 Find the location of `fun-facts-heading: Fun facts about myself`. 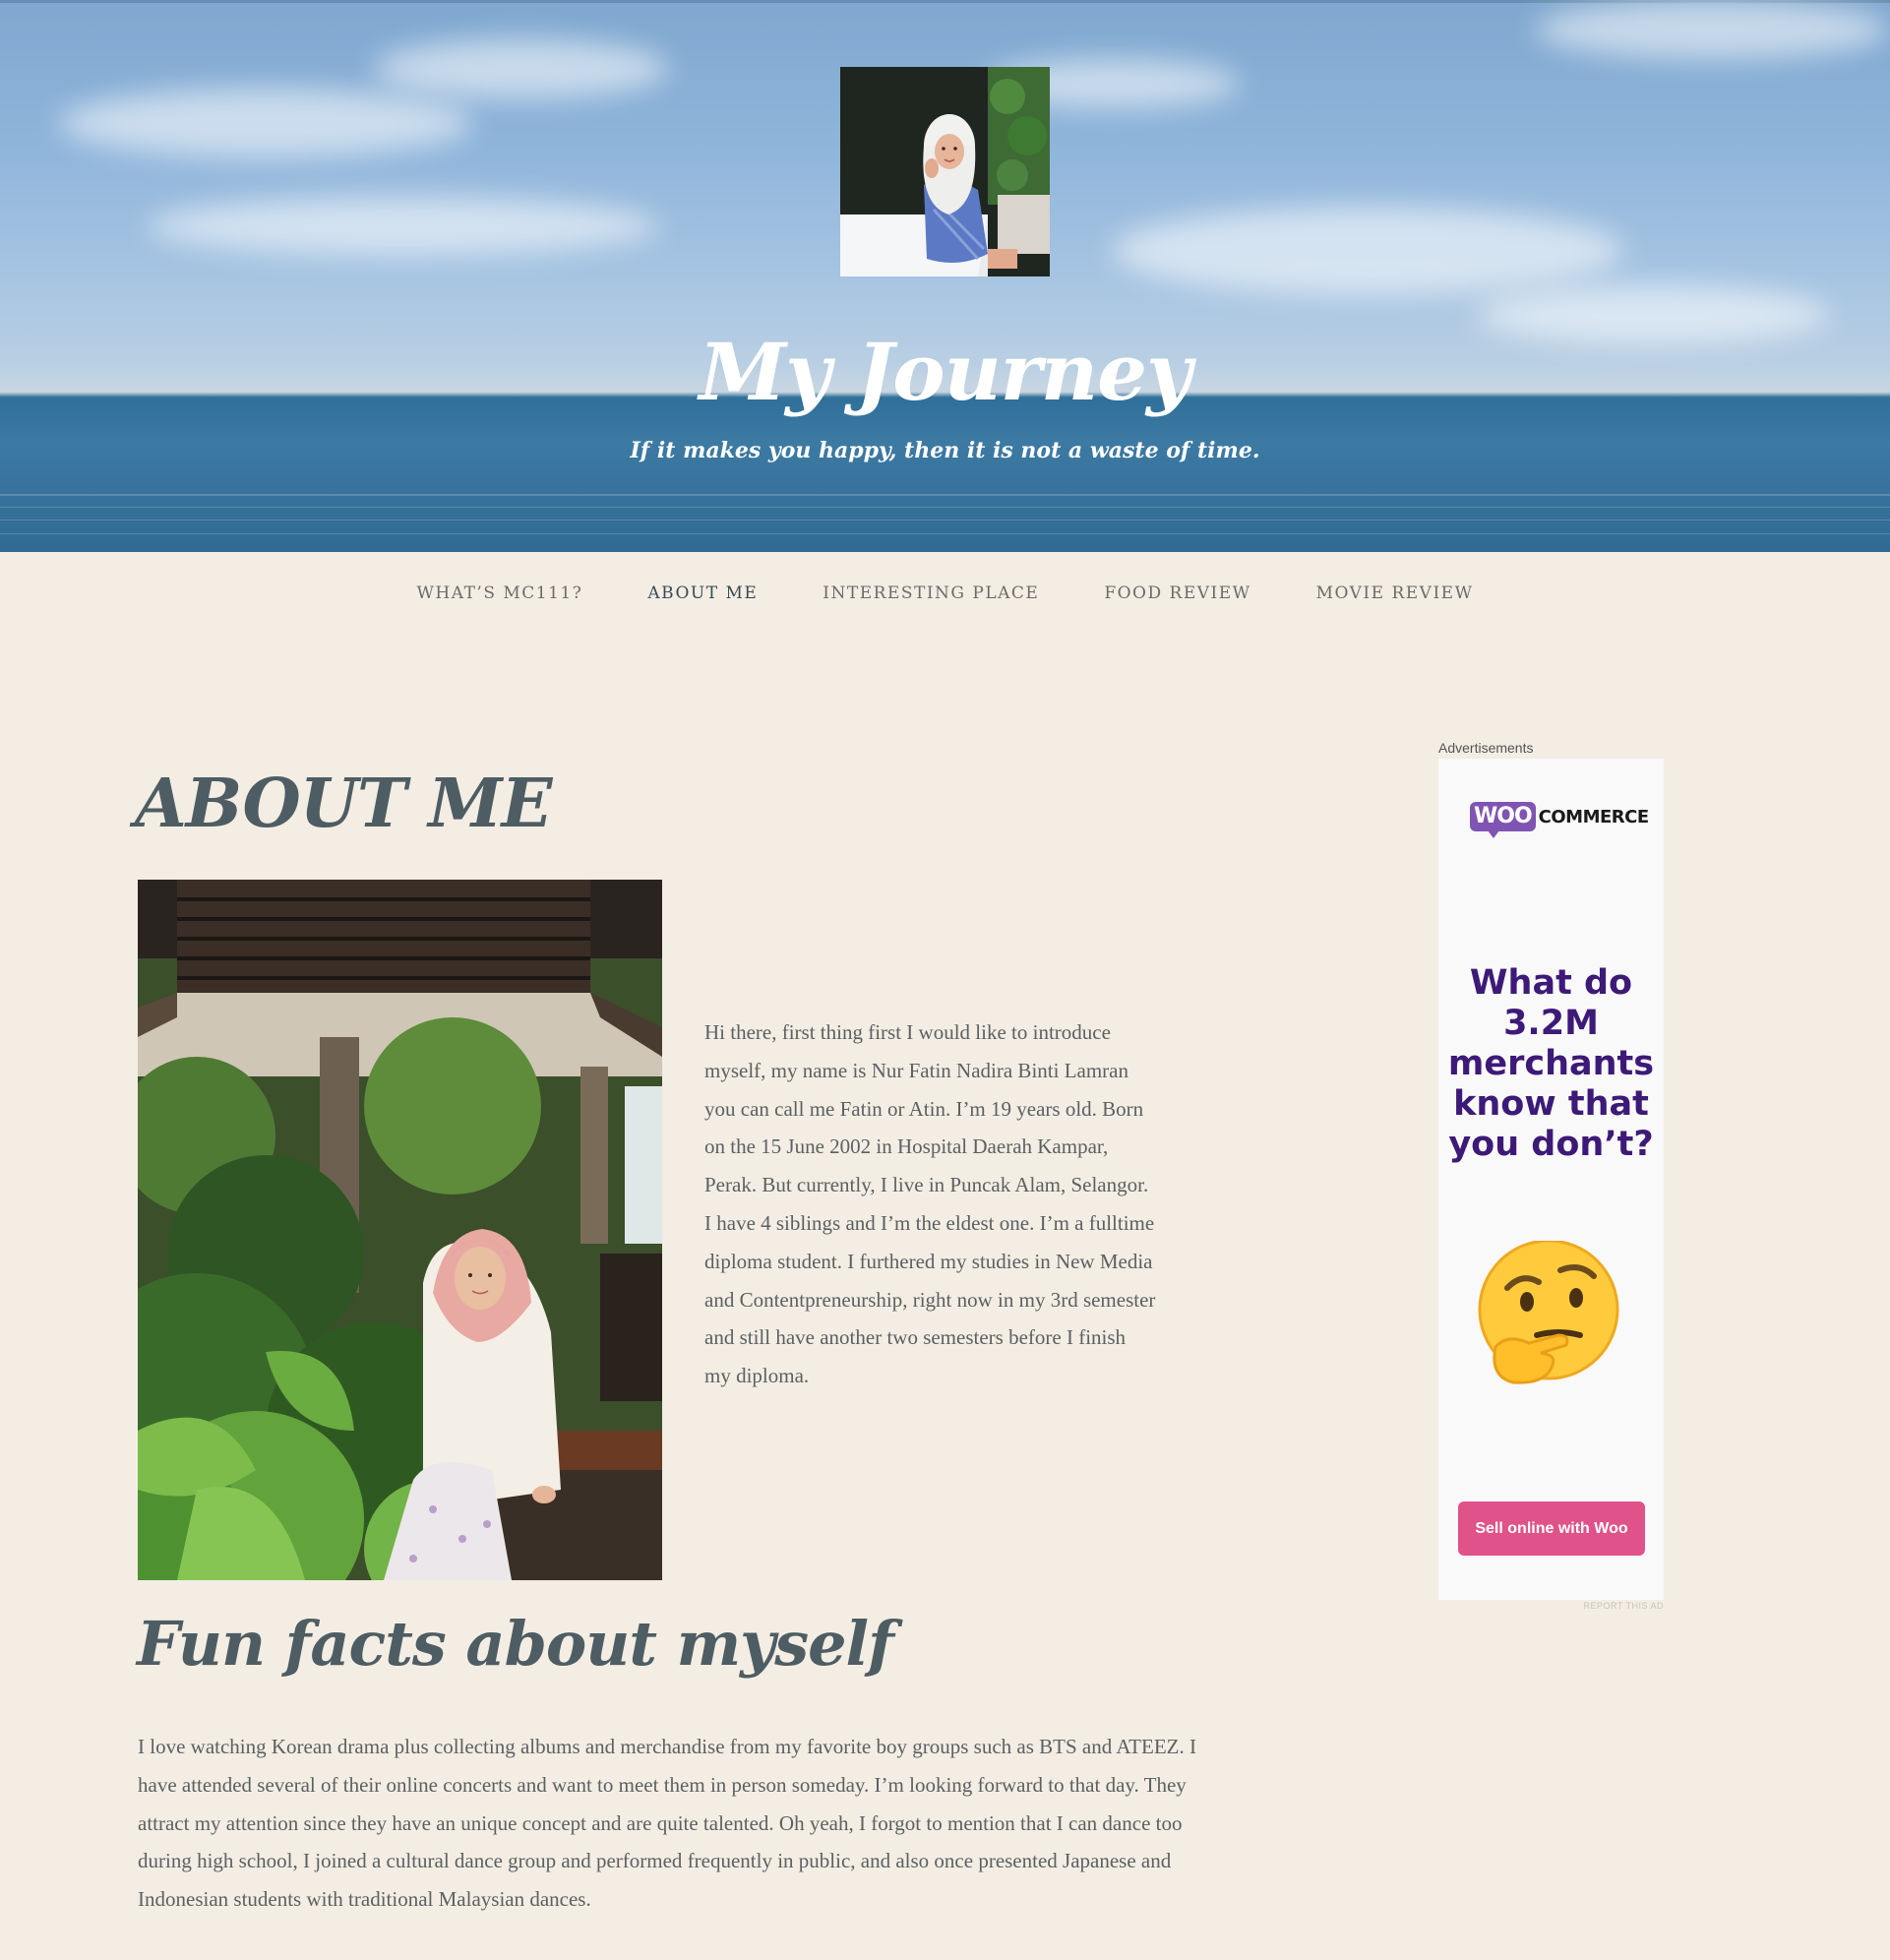

fun-facts-heading: Fun facts about myself is located at coordinates (515, 1644).